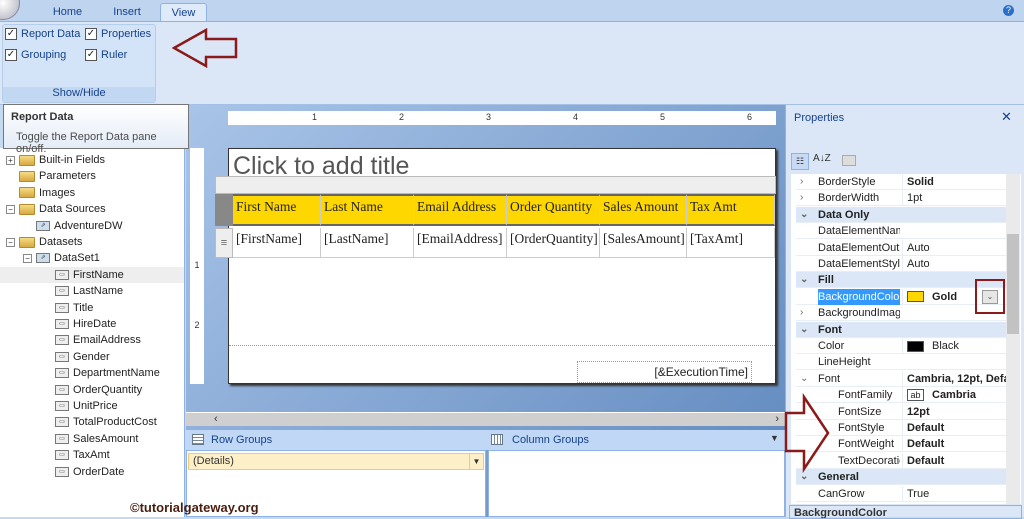 This screenshot has height=519, width=1024. What do you see at coordinates (643, 243) in the screenshot?
I see `detail-cell: [SalesAmount]` at bounding box center [643, 243].